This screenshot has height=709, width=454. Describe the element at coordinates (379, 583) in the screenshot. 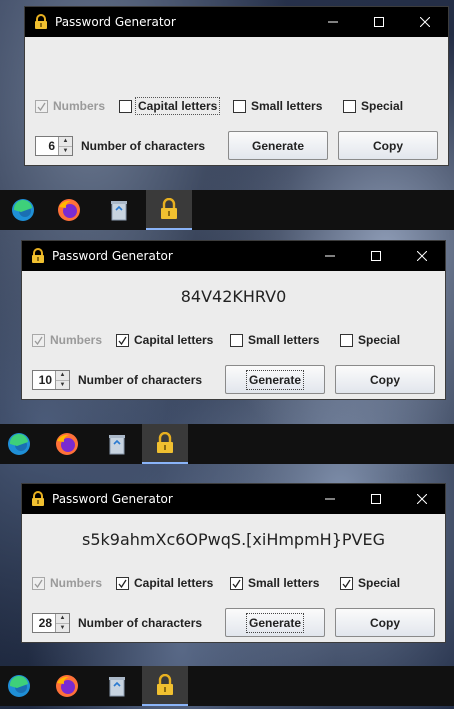

I see `checkbox-label: Special` at that location.